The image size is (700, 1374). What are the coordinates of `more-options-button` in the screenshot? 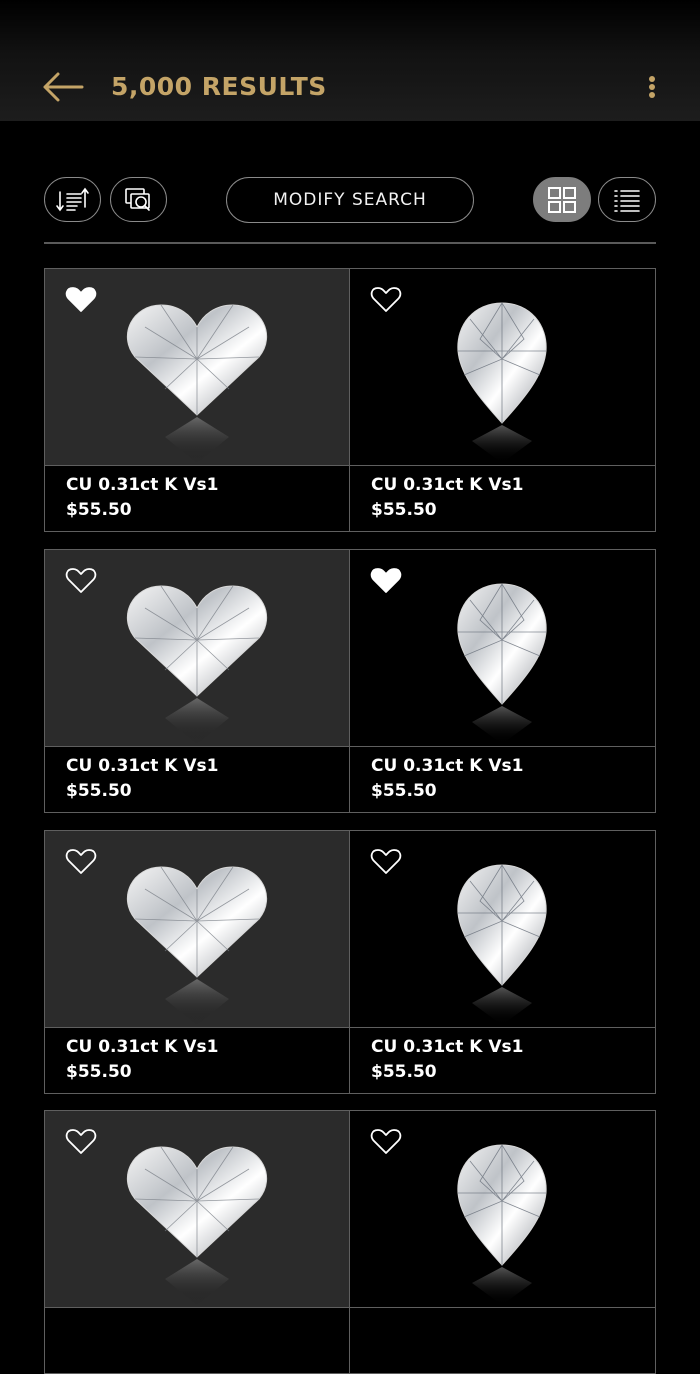 It's located at (652, 87).